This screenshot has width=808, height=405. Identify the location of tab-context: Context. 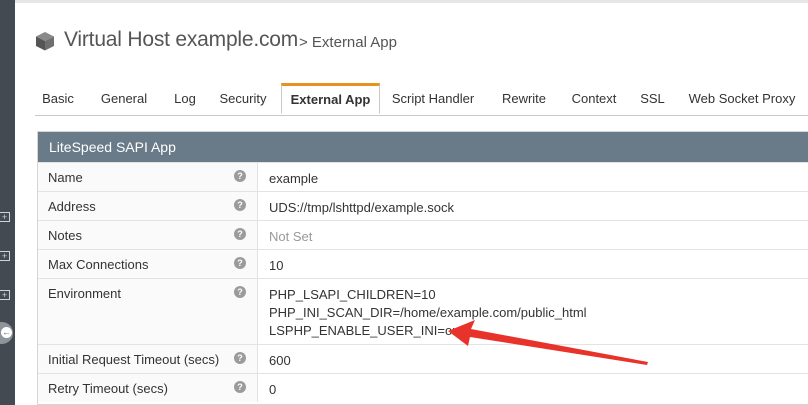
(594, 99).